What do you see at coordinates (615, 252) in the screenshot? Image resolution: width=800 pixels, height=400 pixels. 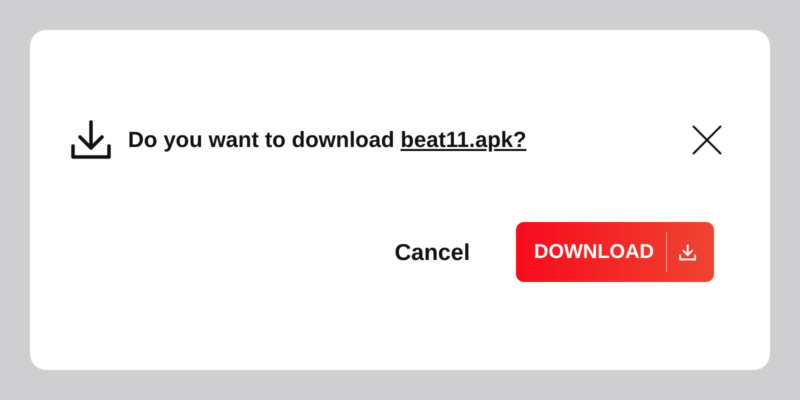 I see `download-button: DOWNLOAD` at bounding box center [615, 252].